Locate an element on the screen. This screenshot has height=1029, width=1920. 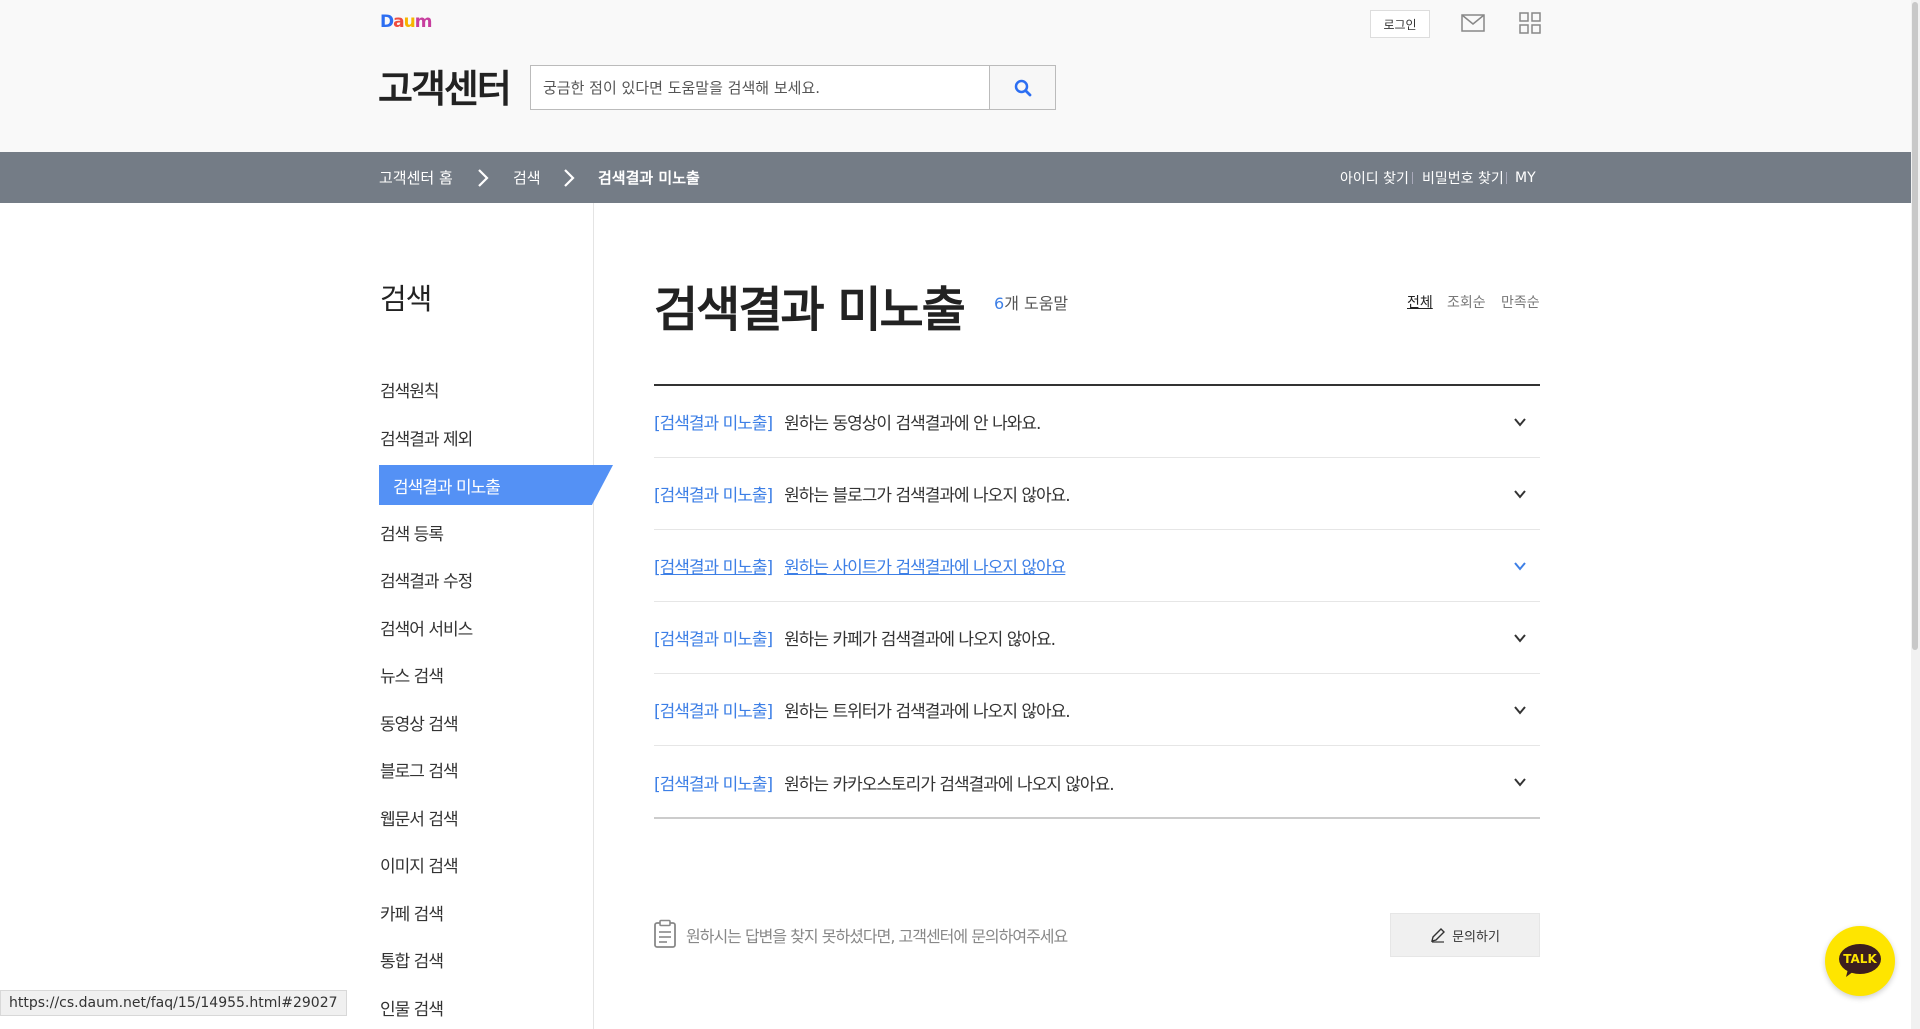
sidebar-item: 동영상 검색 is located at coordinates (419, 722).